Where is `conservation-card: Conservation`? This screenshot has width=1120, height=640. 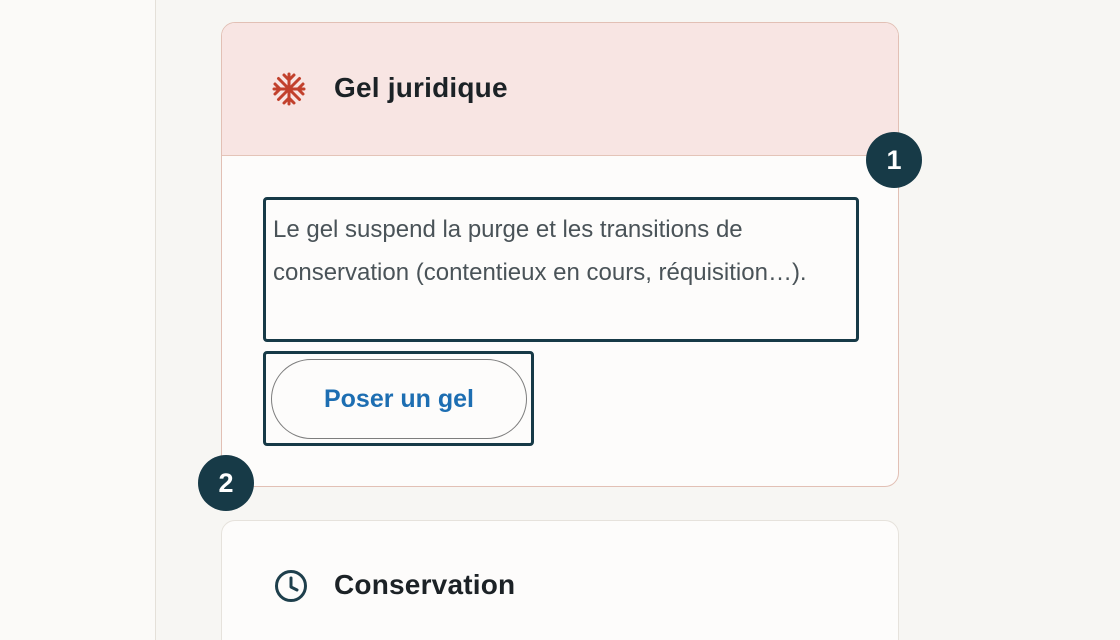 conservation-card: Conservation is located at coordinates (560, 580).